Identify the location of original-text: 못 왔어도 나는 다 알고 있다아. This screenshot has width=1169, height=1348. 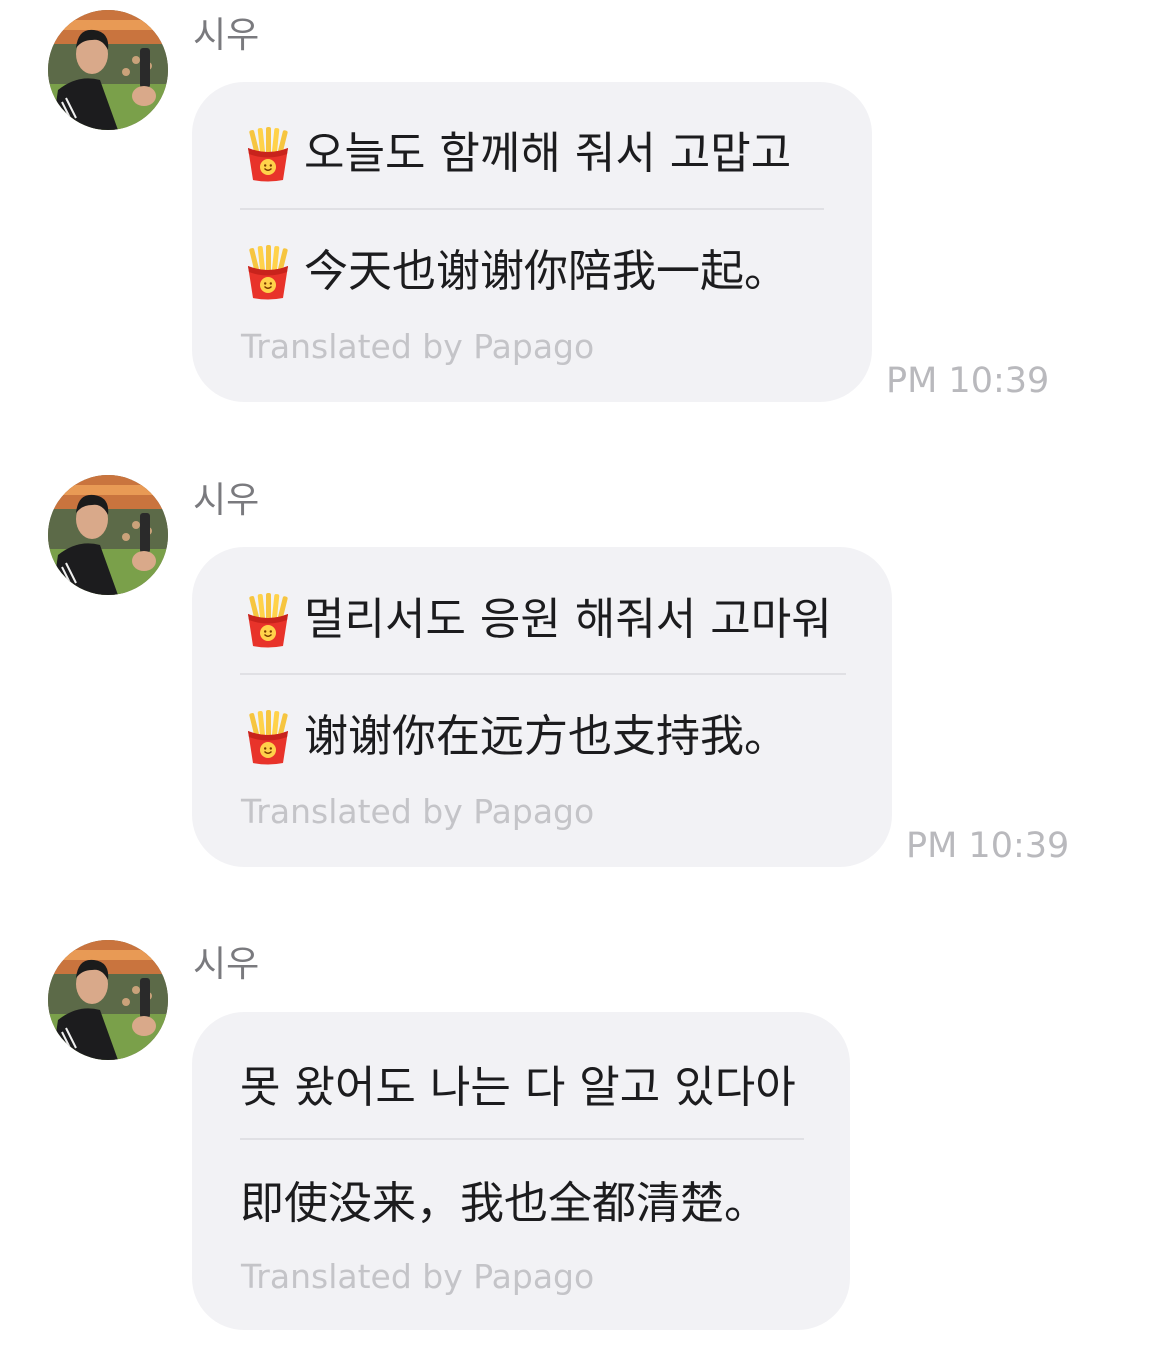
(518, 1088).